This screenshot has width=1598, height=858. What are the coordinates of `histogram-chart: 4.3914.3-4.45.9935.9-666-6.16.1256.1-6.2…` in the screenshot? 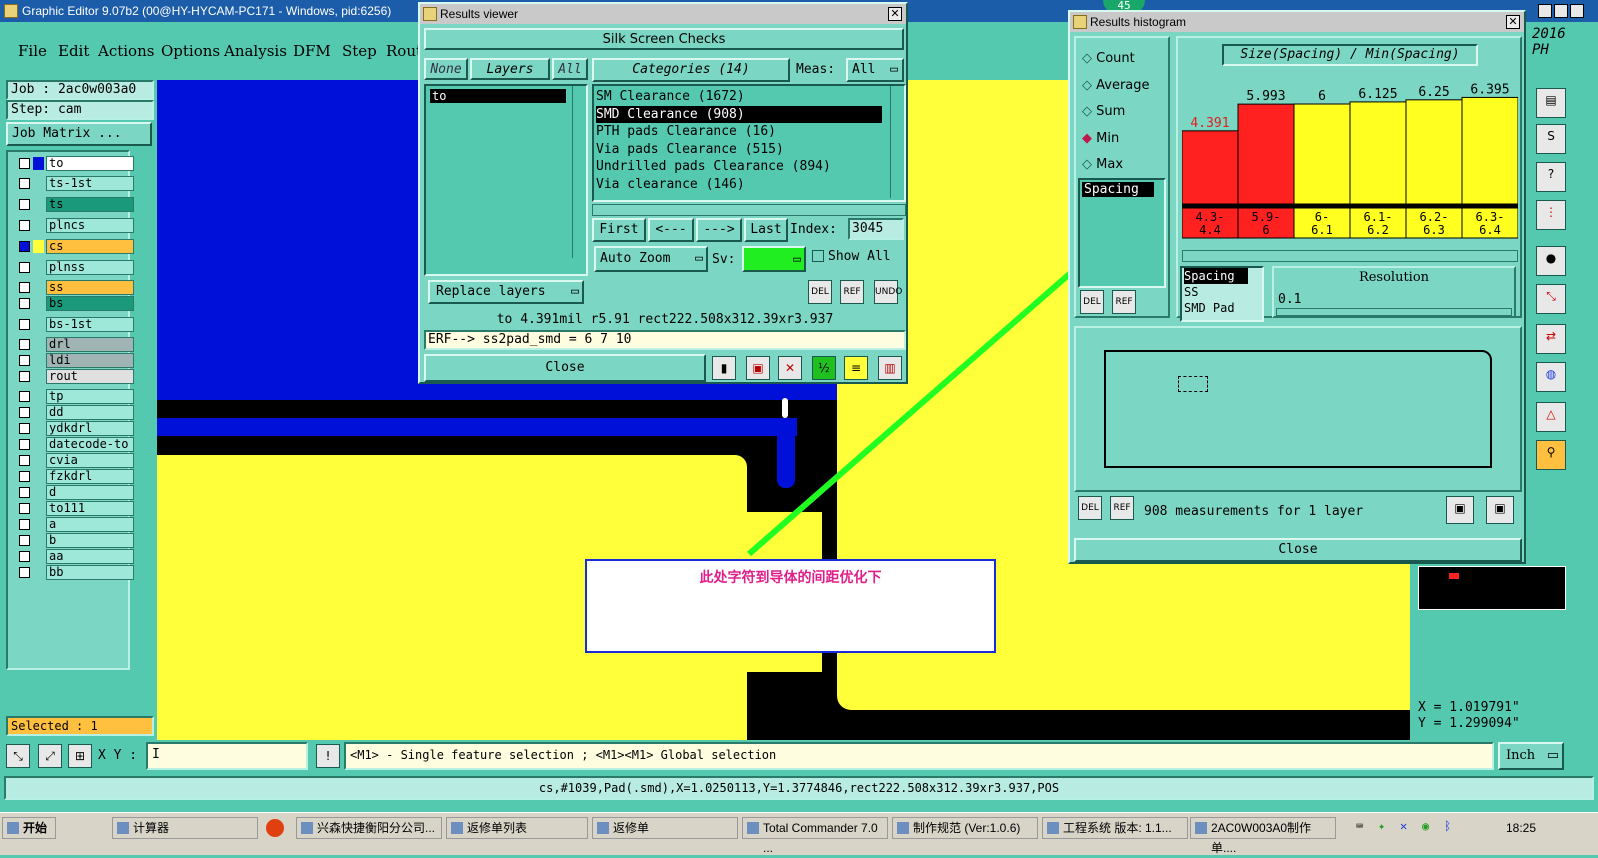 It's located at (1350, 174).